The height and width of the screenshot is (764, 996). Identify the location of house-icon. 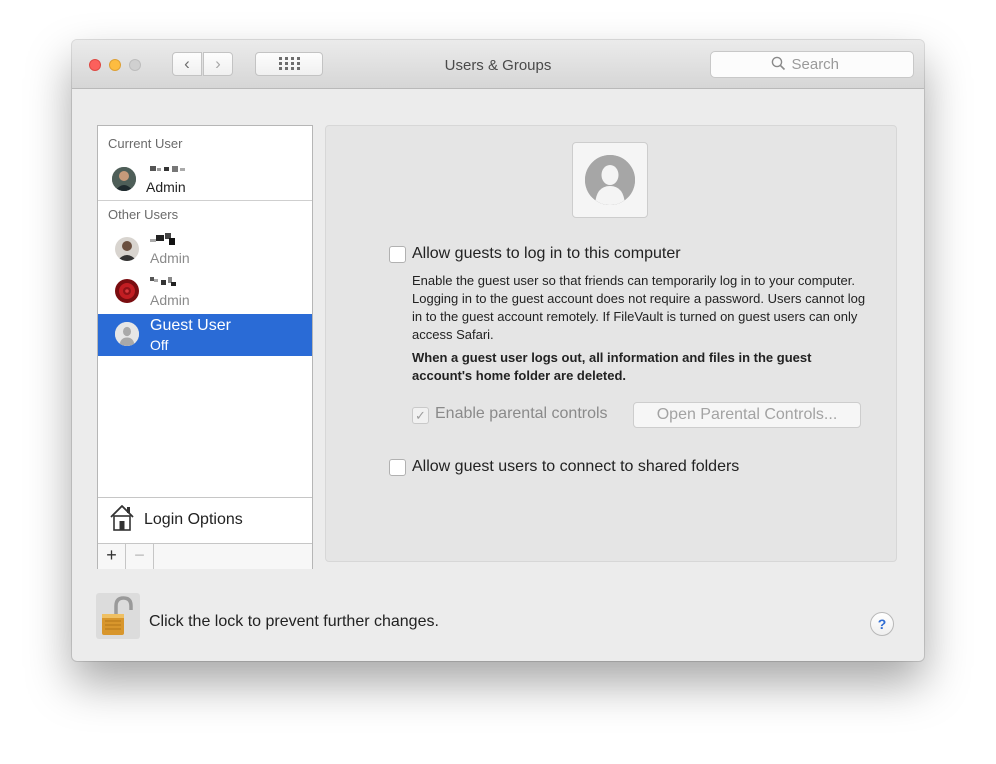
(122, 520).